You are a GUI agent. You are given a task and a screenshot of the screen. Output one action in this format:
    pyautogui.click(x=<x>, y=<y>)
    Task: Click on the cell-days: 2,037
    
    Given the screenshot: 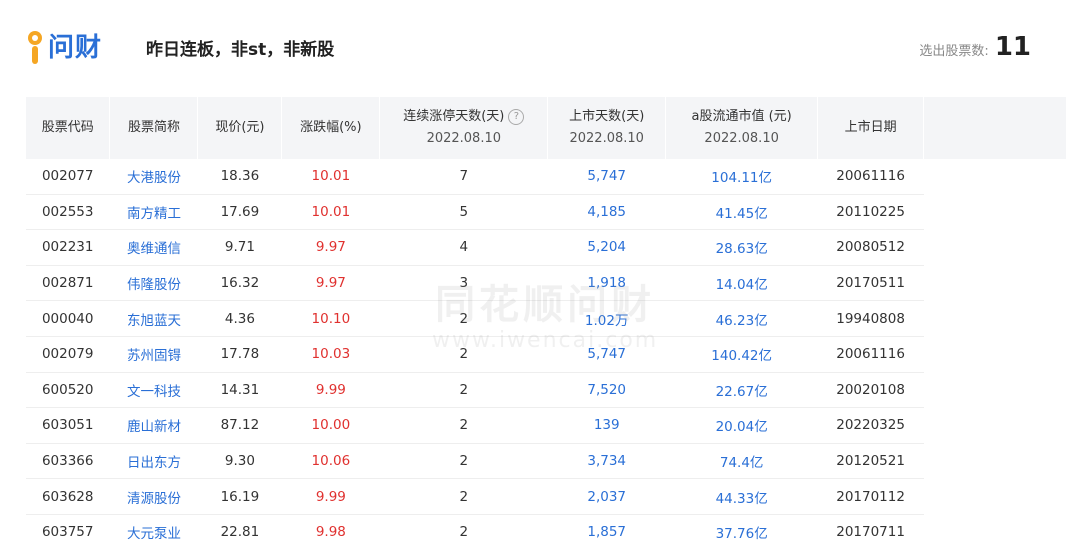 What is the action you would take?
    pyautogui.click(x=607, y=496)
    